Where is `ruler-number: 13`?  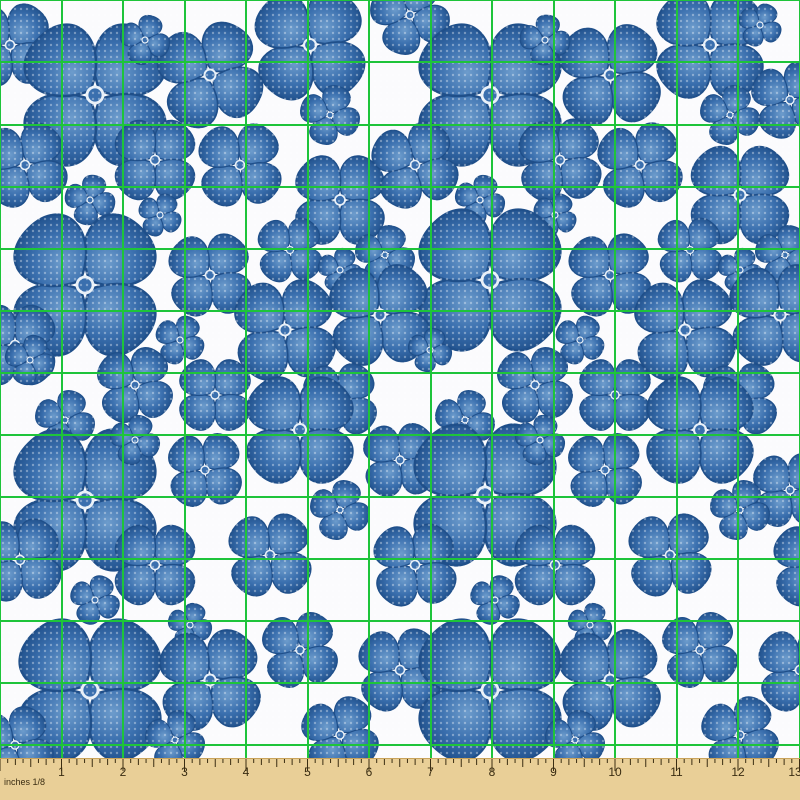 ruler-number: 13 is located at coordinates (794, 772).